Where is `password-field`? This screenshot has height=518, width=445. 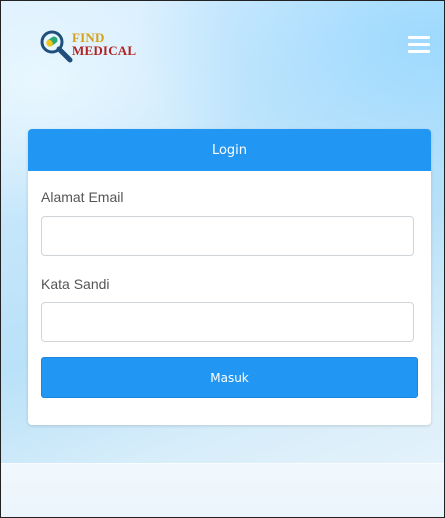 password-field is located at coordinates (227, 322).